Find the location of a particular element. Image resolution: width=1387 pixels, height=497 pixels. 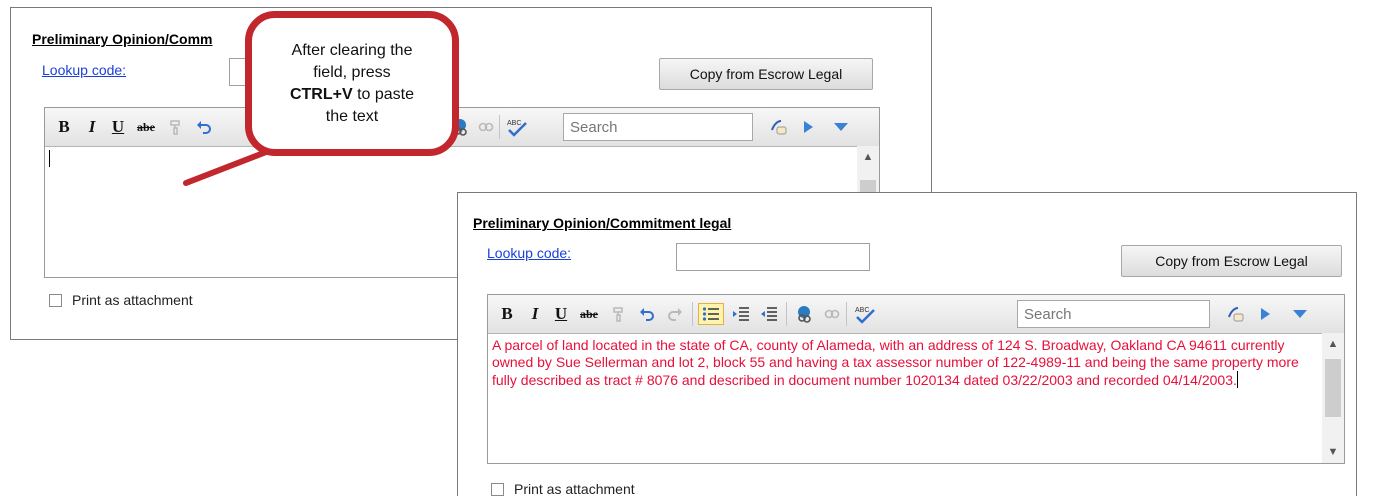

callout-line-2: field, press is located at coordinates (352, 72).